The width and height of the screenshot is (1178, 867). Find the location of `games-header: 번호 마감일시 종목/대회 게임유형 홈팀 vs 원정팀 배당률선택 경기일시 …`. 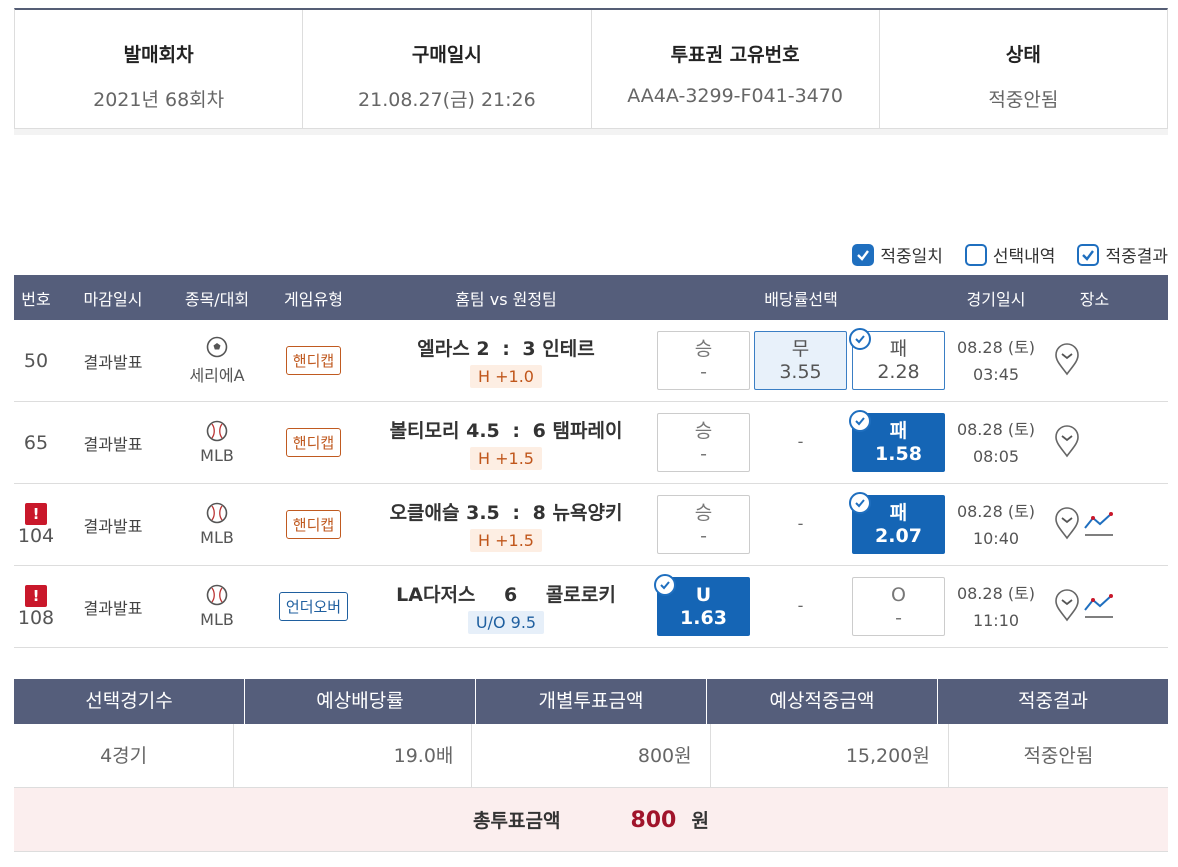

games-header: 번호 마감일시 종목/대회 게임유형 홈팀 vs 원정팀 배당률선택 경기일시 … is located at coordinates (591, 297).